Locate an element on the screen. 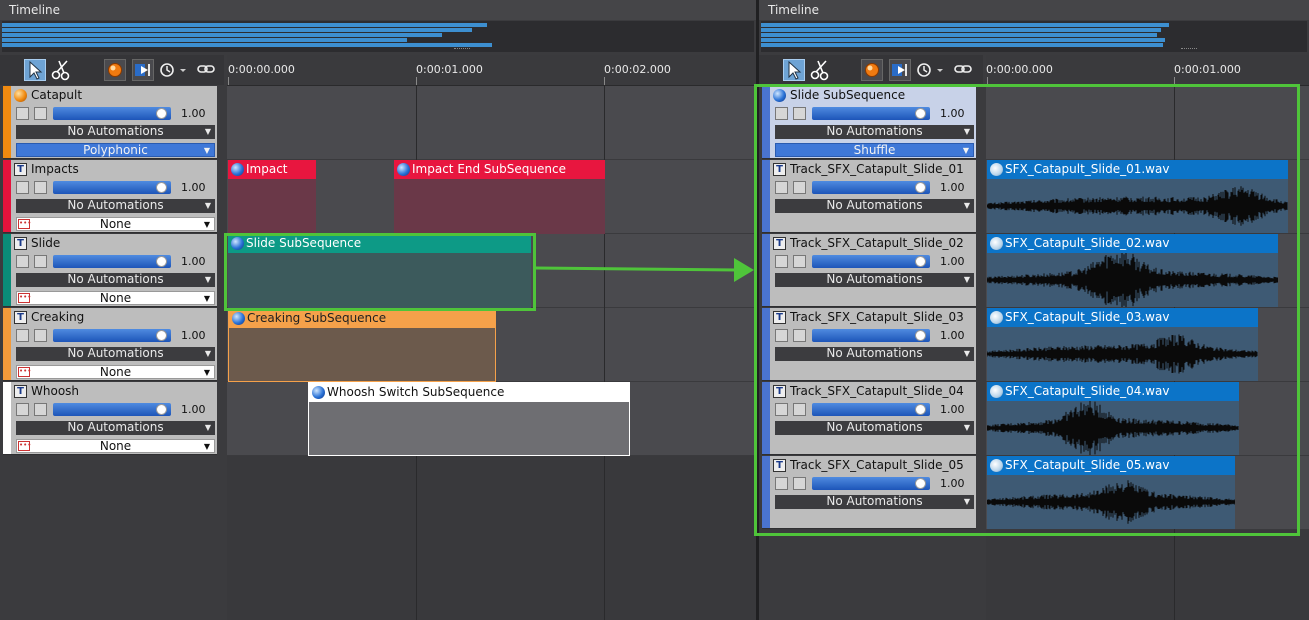 The width and height of the screenshot is (1309, 620). track-header-whoosh: T Whoosh 1.00 No Automations ▼ ••• None ▼ is located at coordinates (110, 418).